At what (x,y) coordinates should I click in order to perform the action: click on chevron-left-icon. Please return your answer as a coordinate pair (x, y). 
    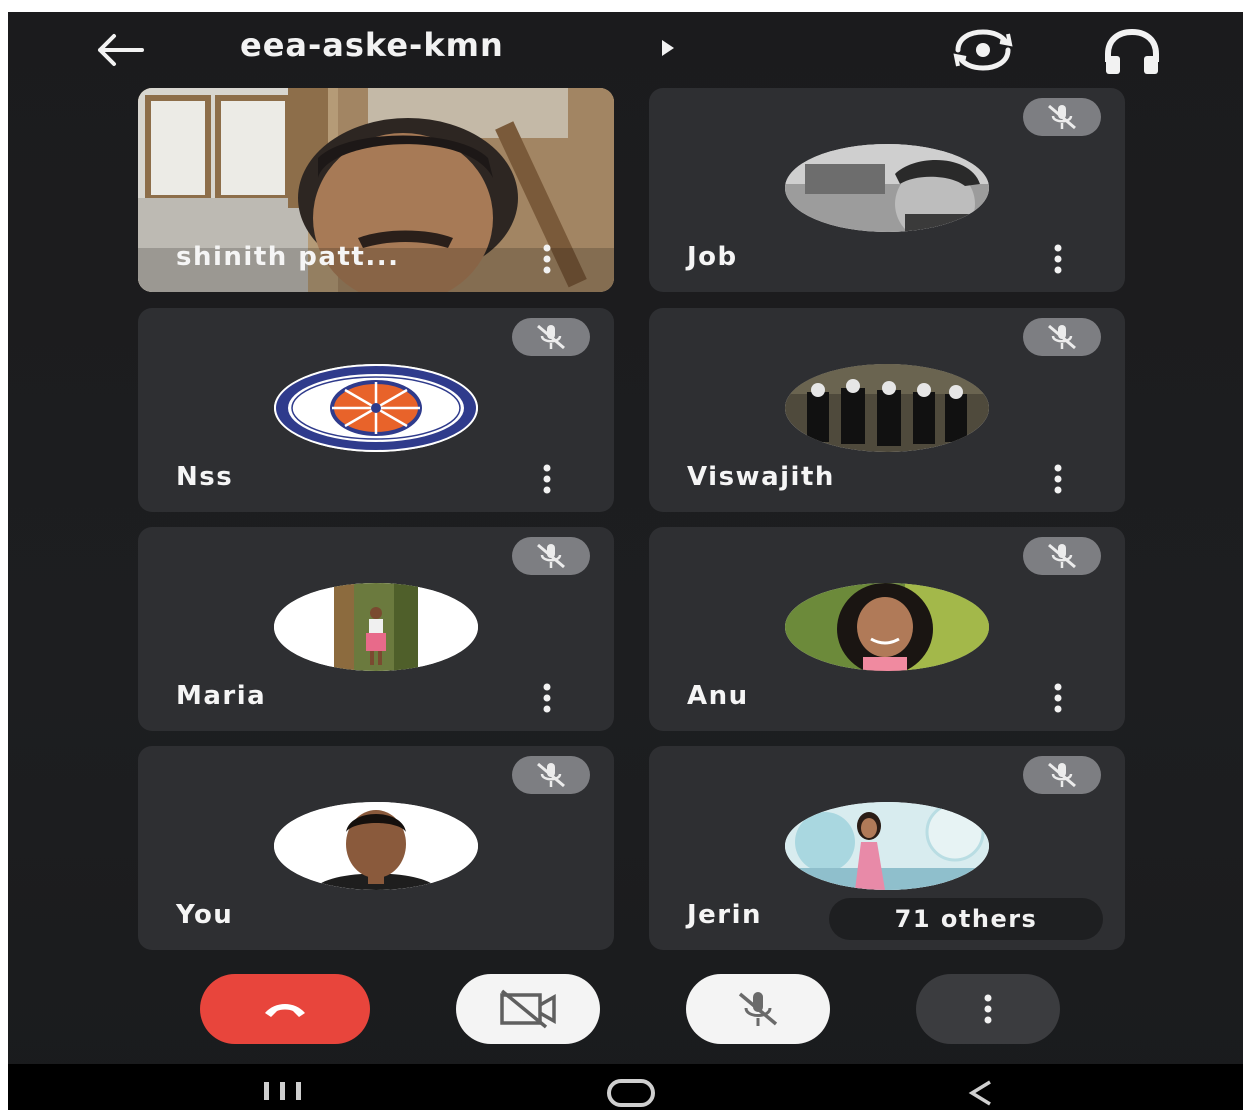
    Looking at the image, I should click on (979, 1093).